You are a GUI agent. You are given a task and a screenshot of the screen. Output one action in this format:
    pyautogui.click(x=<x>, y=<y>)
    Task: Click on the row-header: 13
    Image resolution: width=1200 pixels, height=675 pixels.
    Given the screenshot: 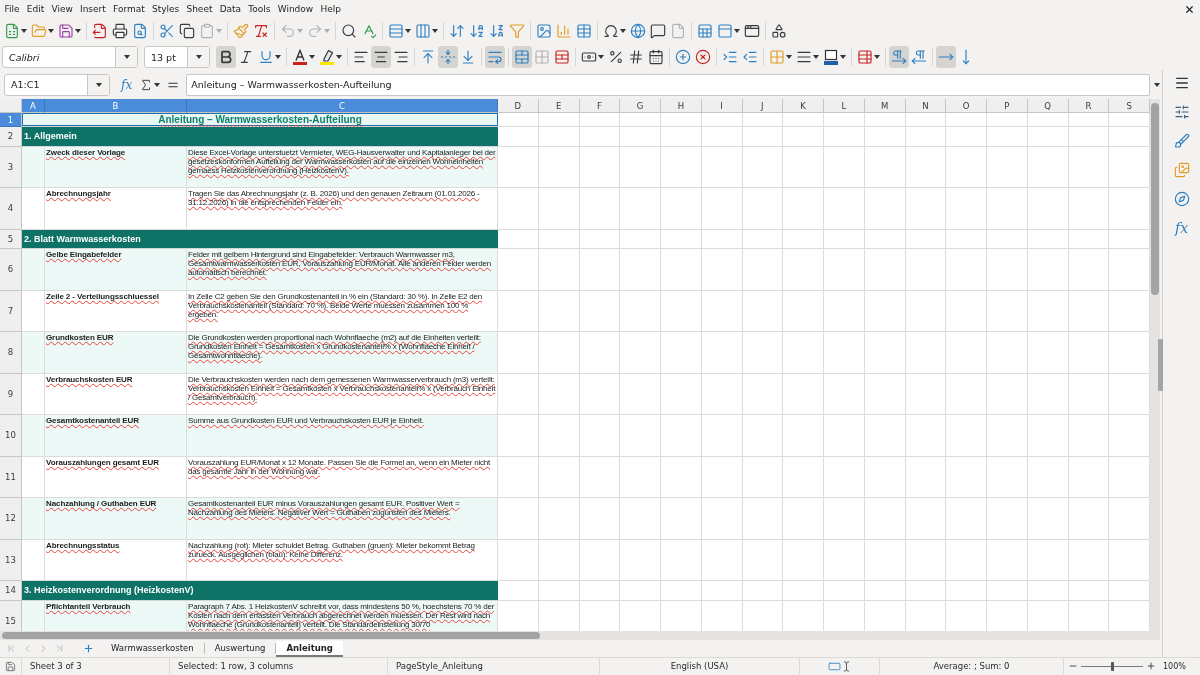 What is the action you would take?
    pyautogui.click(x=11, y=560)
    